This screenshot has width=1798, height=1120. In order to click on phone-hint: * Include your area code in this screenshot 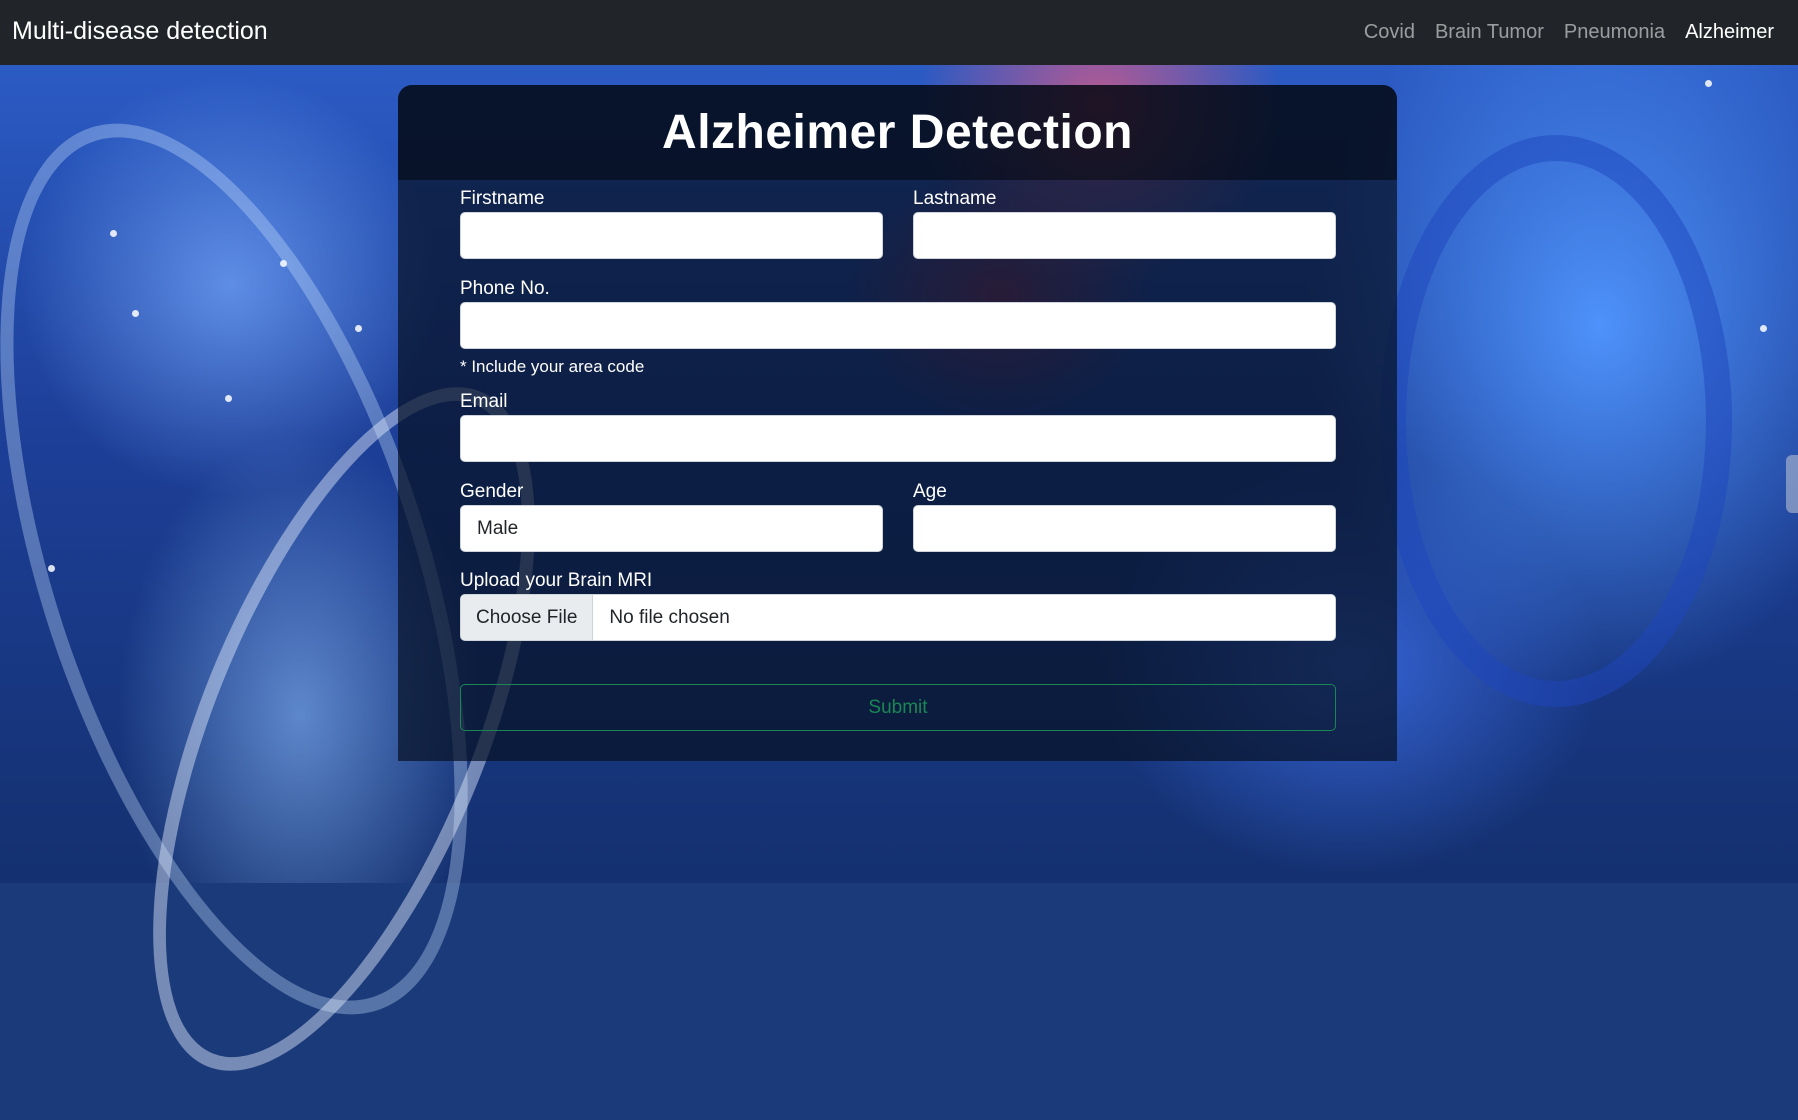, I will do `click(552, 366)`.